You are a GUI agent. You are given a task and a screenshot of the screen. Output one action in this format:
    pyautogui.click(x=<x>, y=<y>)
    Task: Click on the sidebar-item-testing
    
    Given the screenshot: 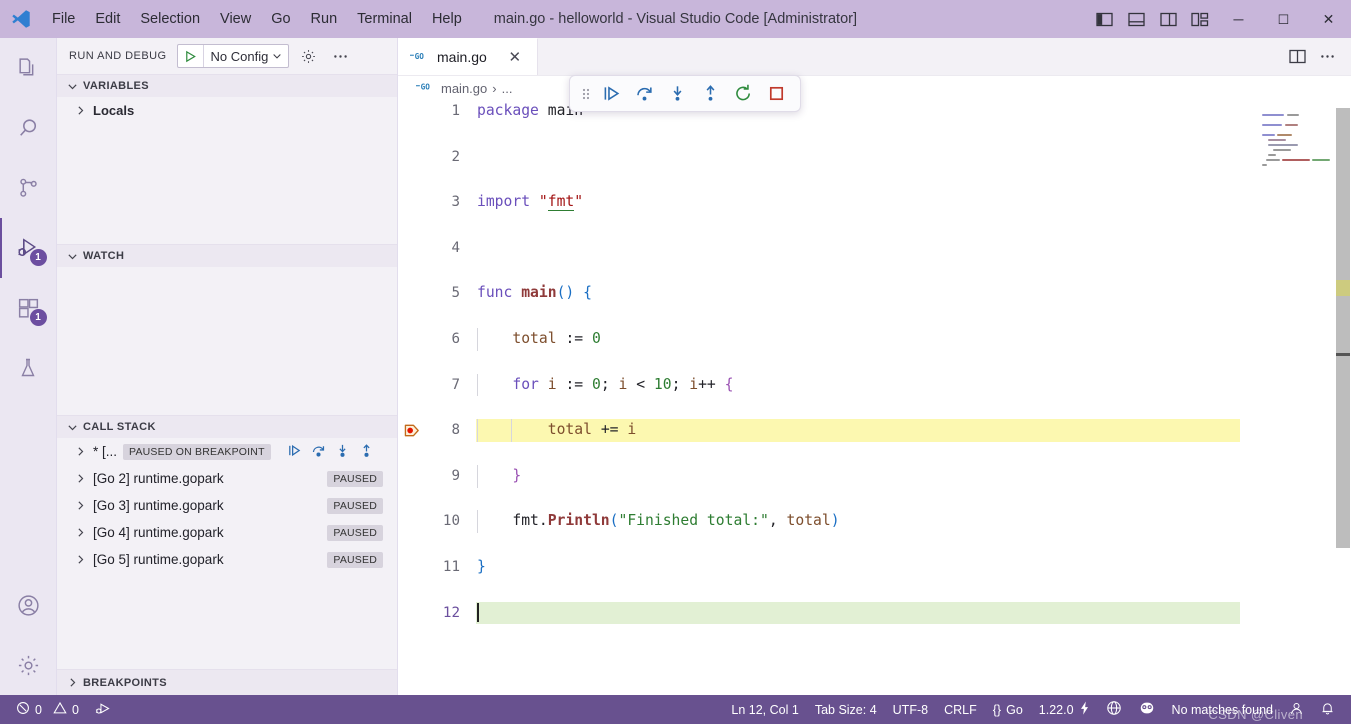 What is the action you would take?
    pyautogui.click(x=28, y=368)
    